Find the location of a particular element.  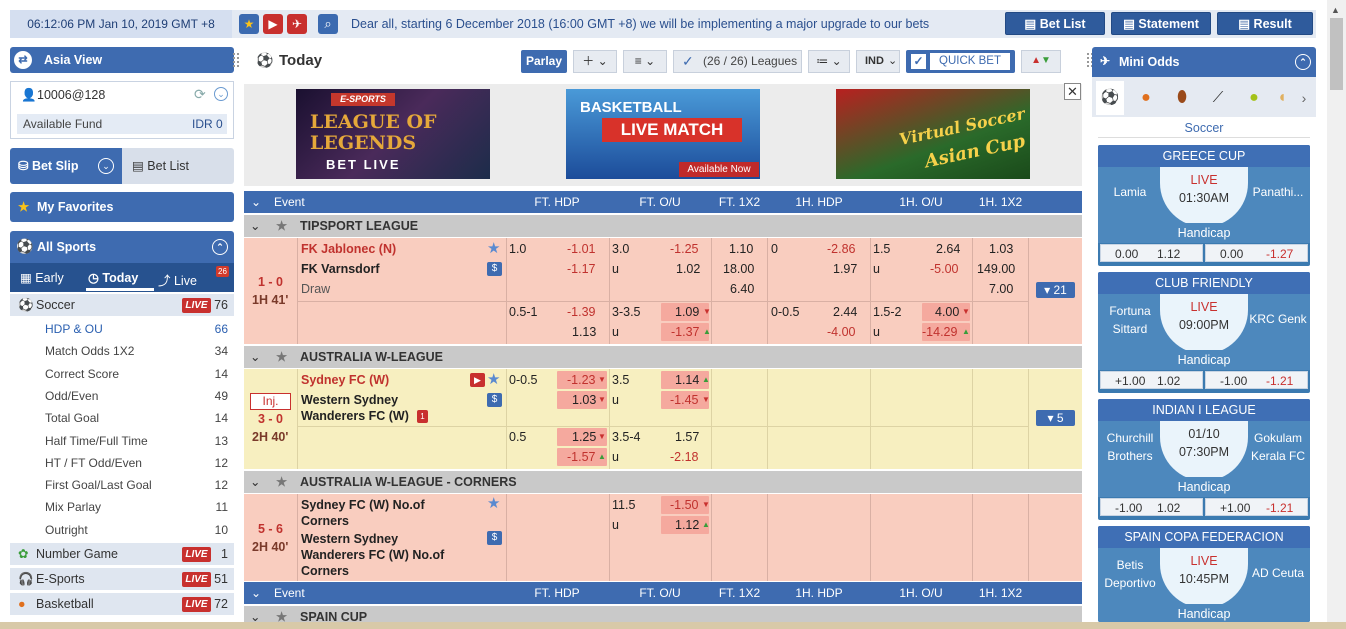

soccer-icon: ⚽ is located at coordinates (1110, 98).